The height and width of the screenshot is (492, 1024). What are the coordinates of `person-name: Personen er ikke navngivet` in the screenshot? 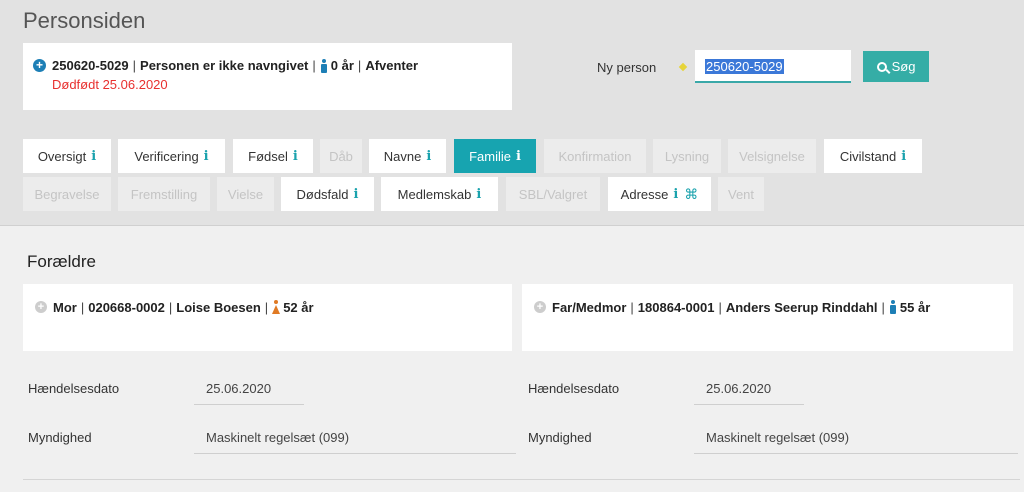 It's located at (224, 65).